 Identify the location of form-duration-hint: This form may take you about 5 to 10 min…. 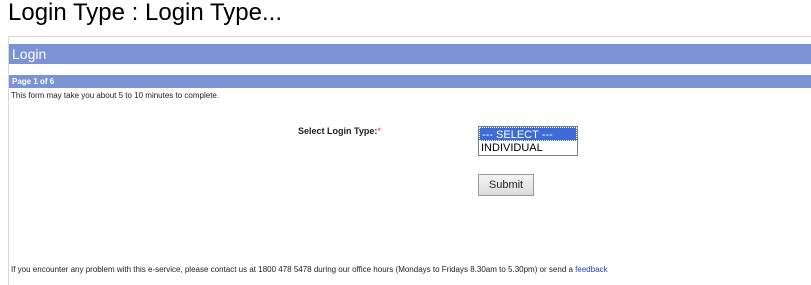
(115, 95).